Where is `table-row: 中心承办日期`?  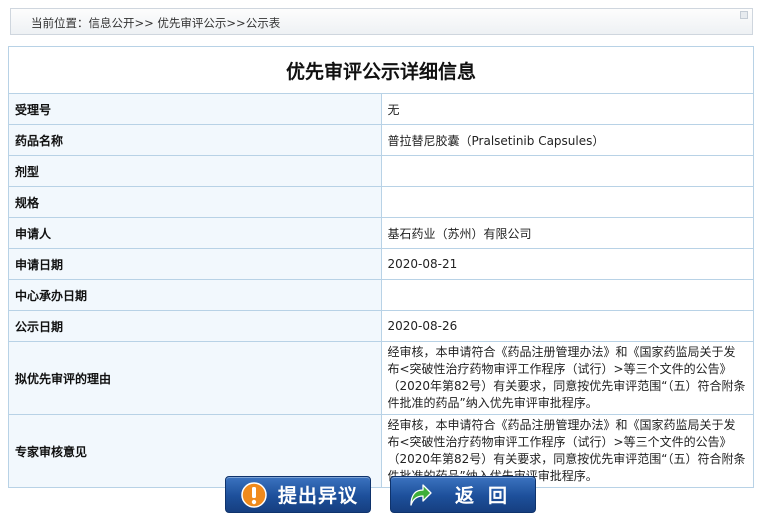
table-row: 中心承办日期 is located at coordinates (381, 295).